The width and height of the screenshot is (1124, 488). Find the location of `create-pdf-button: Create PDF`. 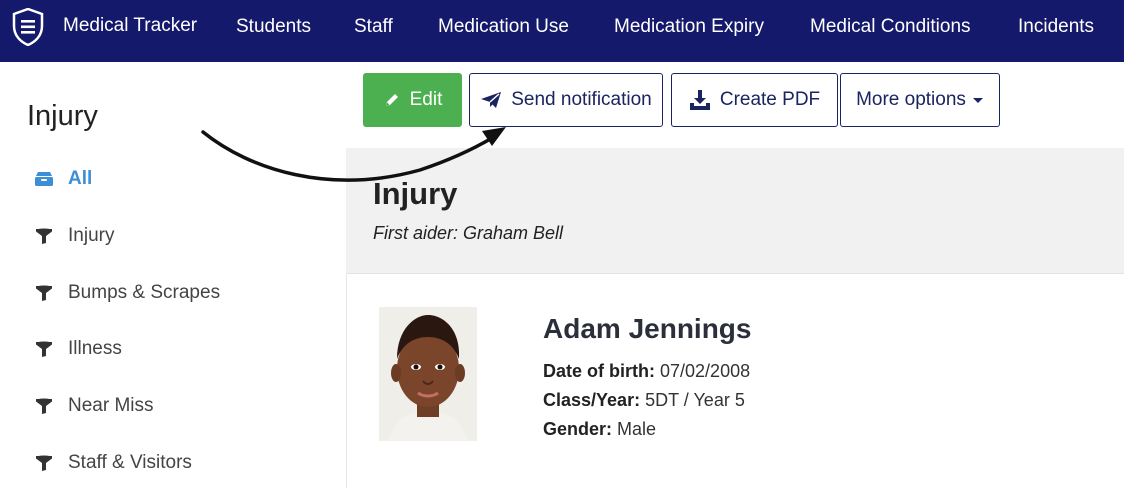

create-pdf-button: Create PDF is located at coordinates (754, 100).